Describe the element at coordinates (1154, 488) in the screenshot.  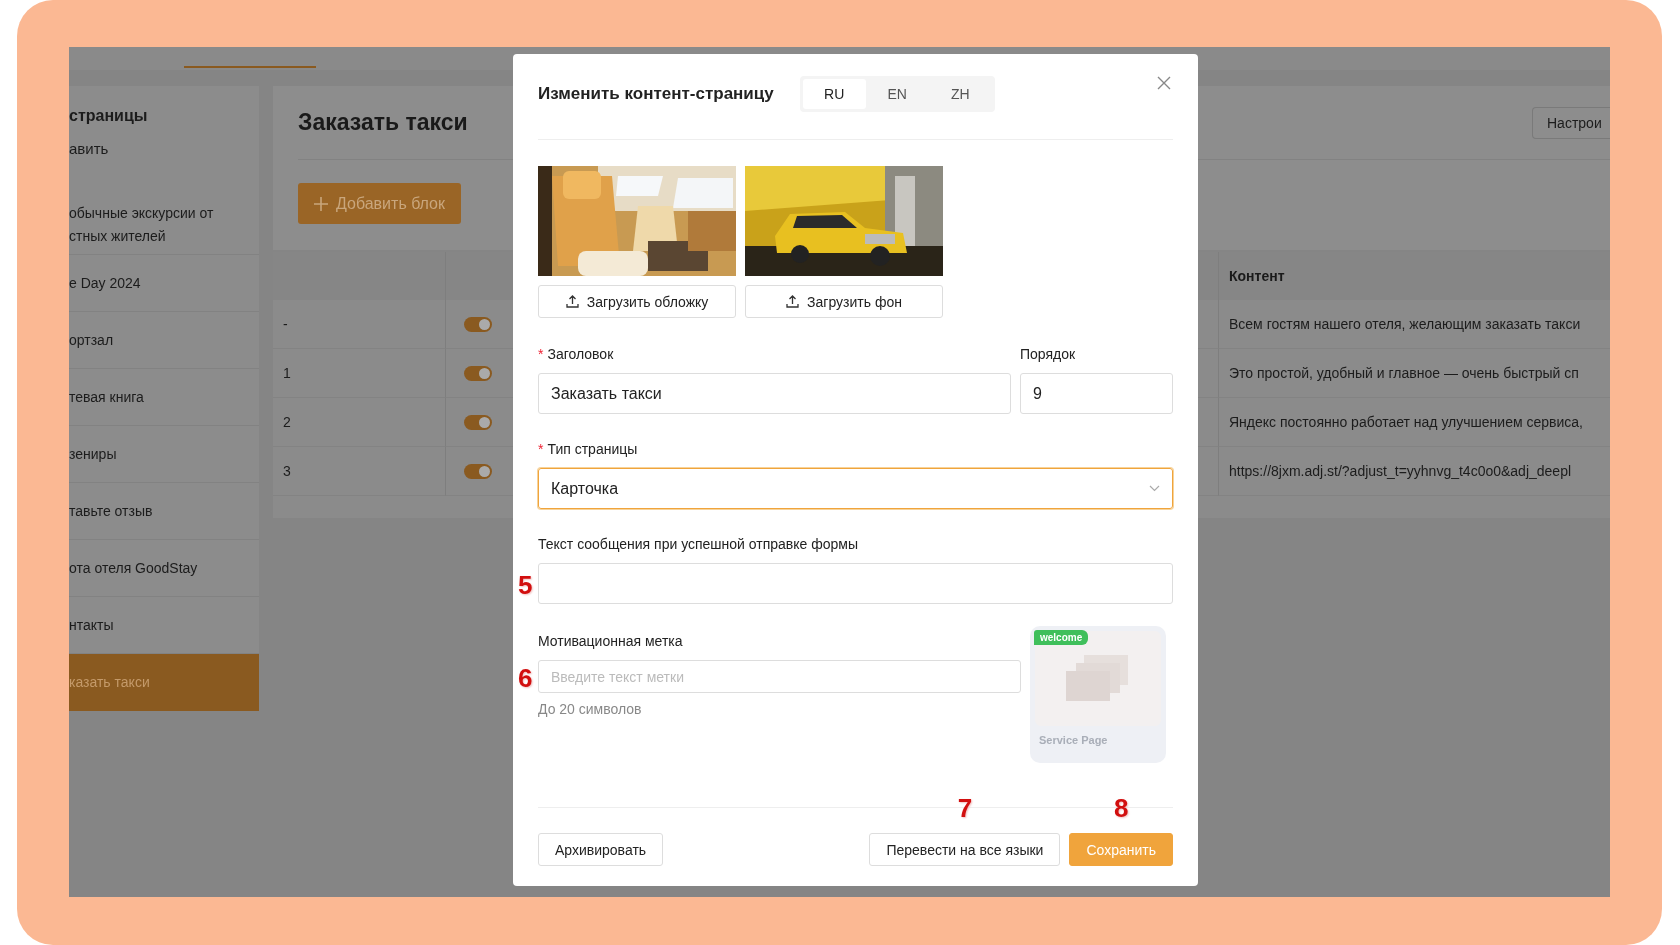
I see `chevron-down-icon` at that location.